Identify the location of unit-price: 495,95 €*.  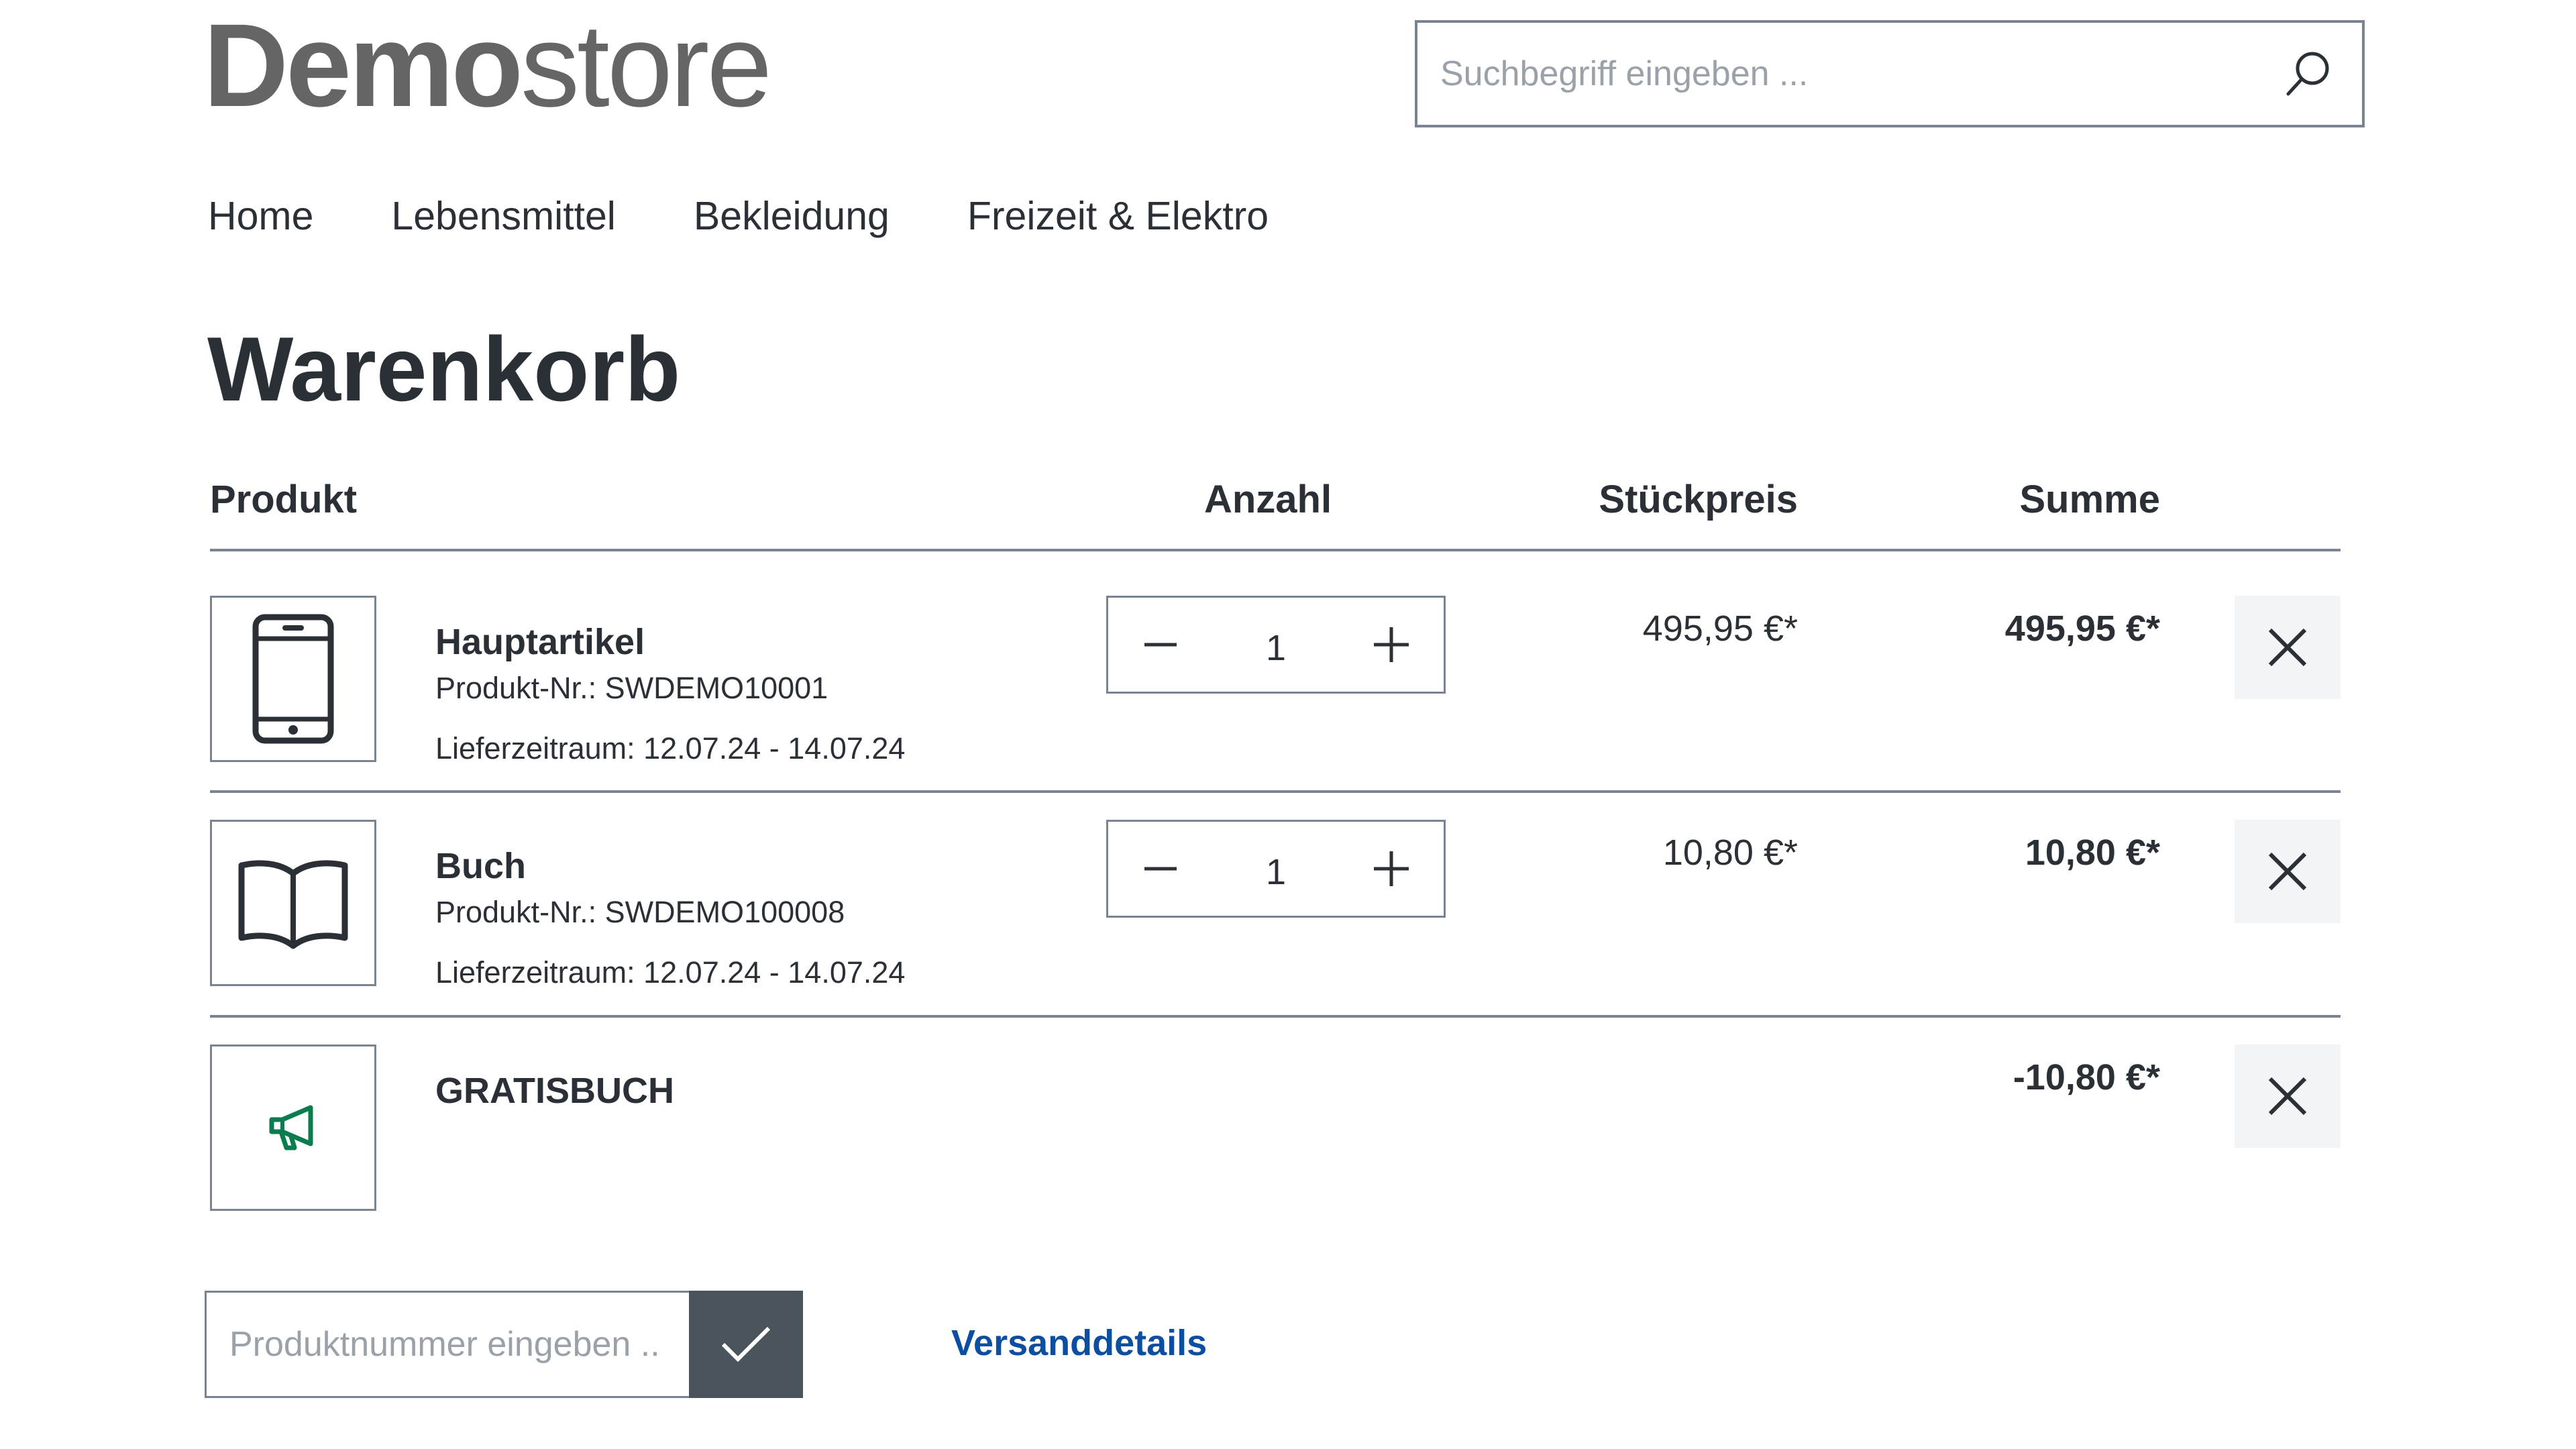
(1720, 628).